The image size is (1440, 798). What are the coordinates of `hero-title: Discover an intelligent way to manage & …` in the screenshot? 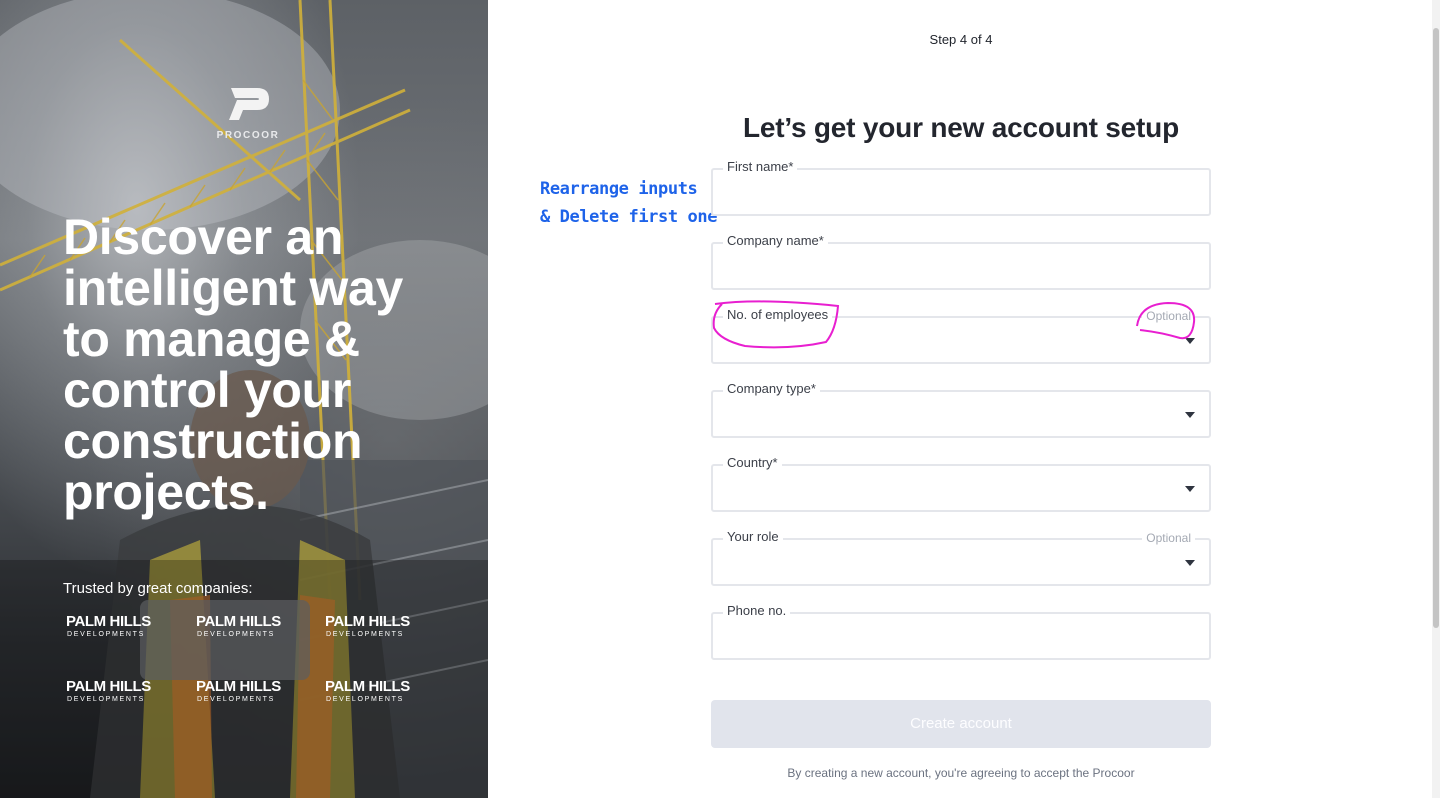 It's located at (233, 364).